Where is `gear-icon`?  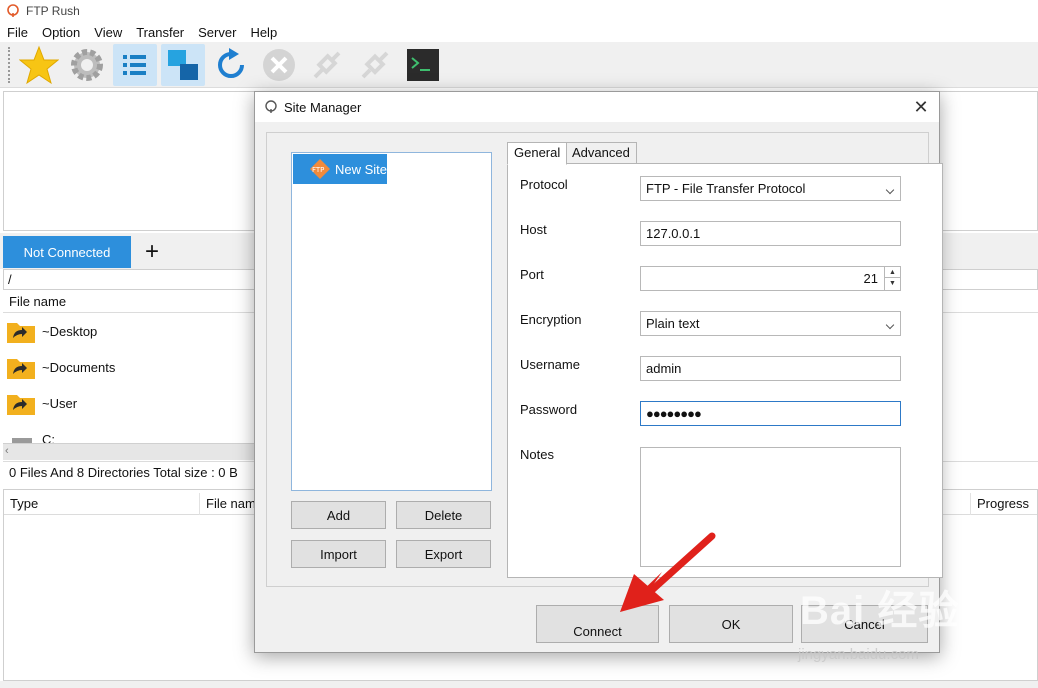 gear-icon is located at coordinates (87, 64).